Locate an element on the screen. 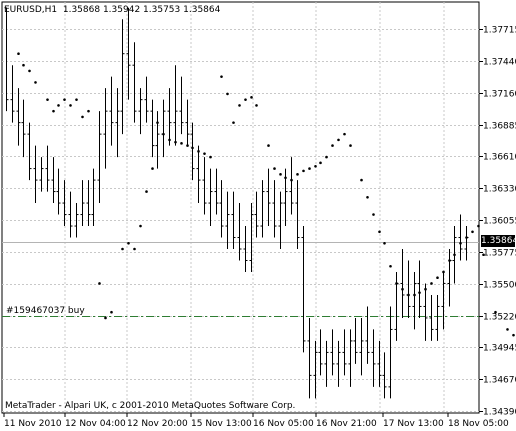 The image size is (516, 431). price-axis-label: 1.36055 is located at coordinates (499, 222).